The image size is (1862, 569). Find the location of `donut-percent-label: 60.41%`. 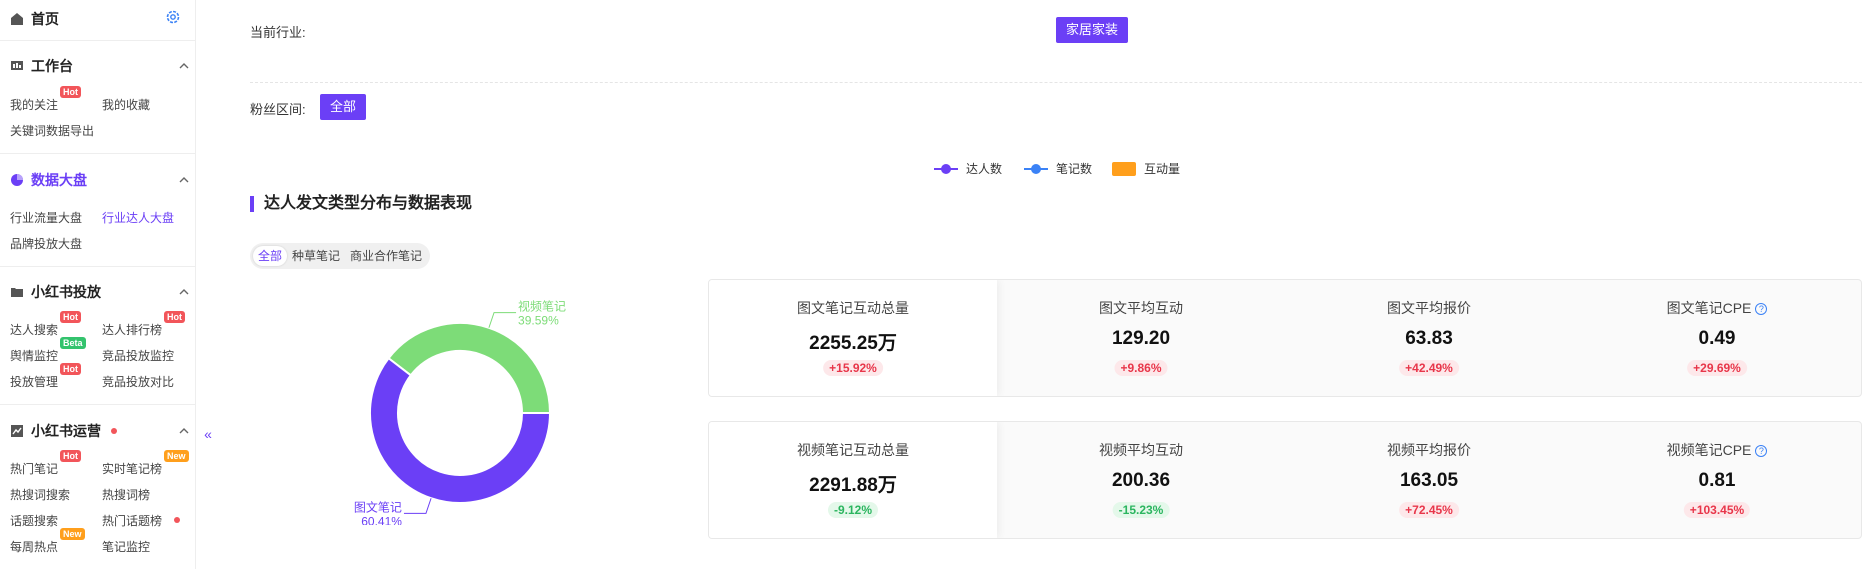

donut-percent-label: 60.41% is located at coordinates (381, 519).